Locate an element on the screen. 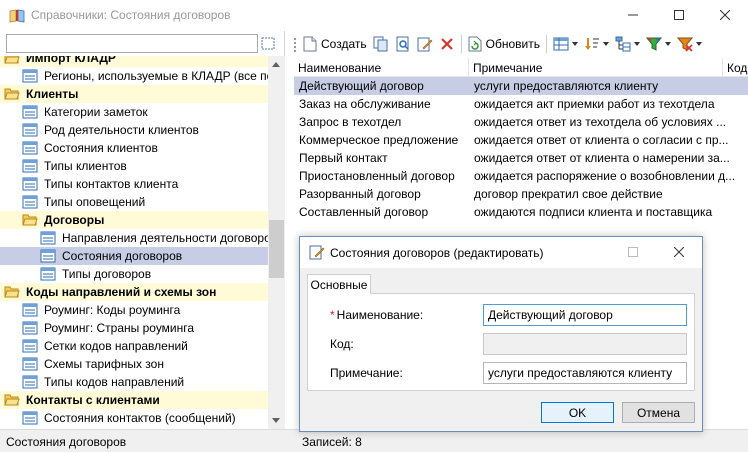 This screenshot has height=452, width=748. close-button is located at coordinates (725, 15).